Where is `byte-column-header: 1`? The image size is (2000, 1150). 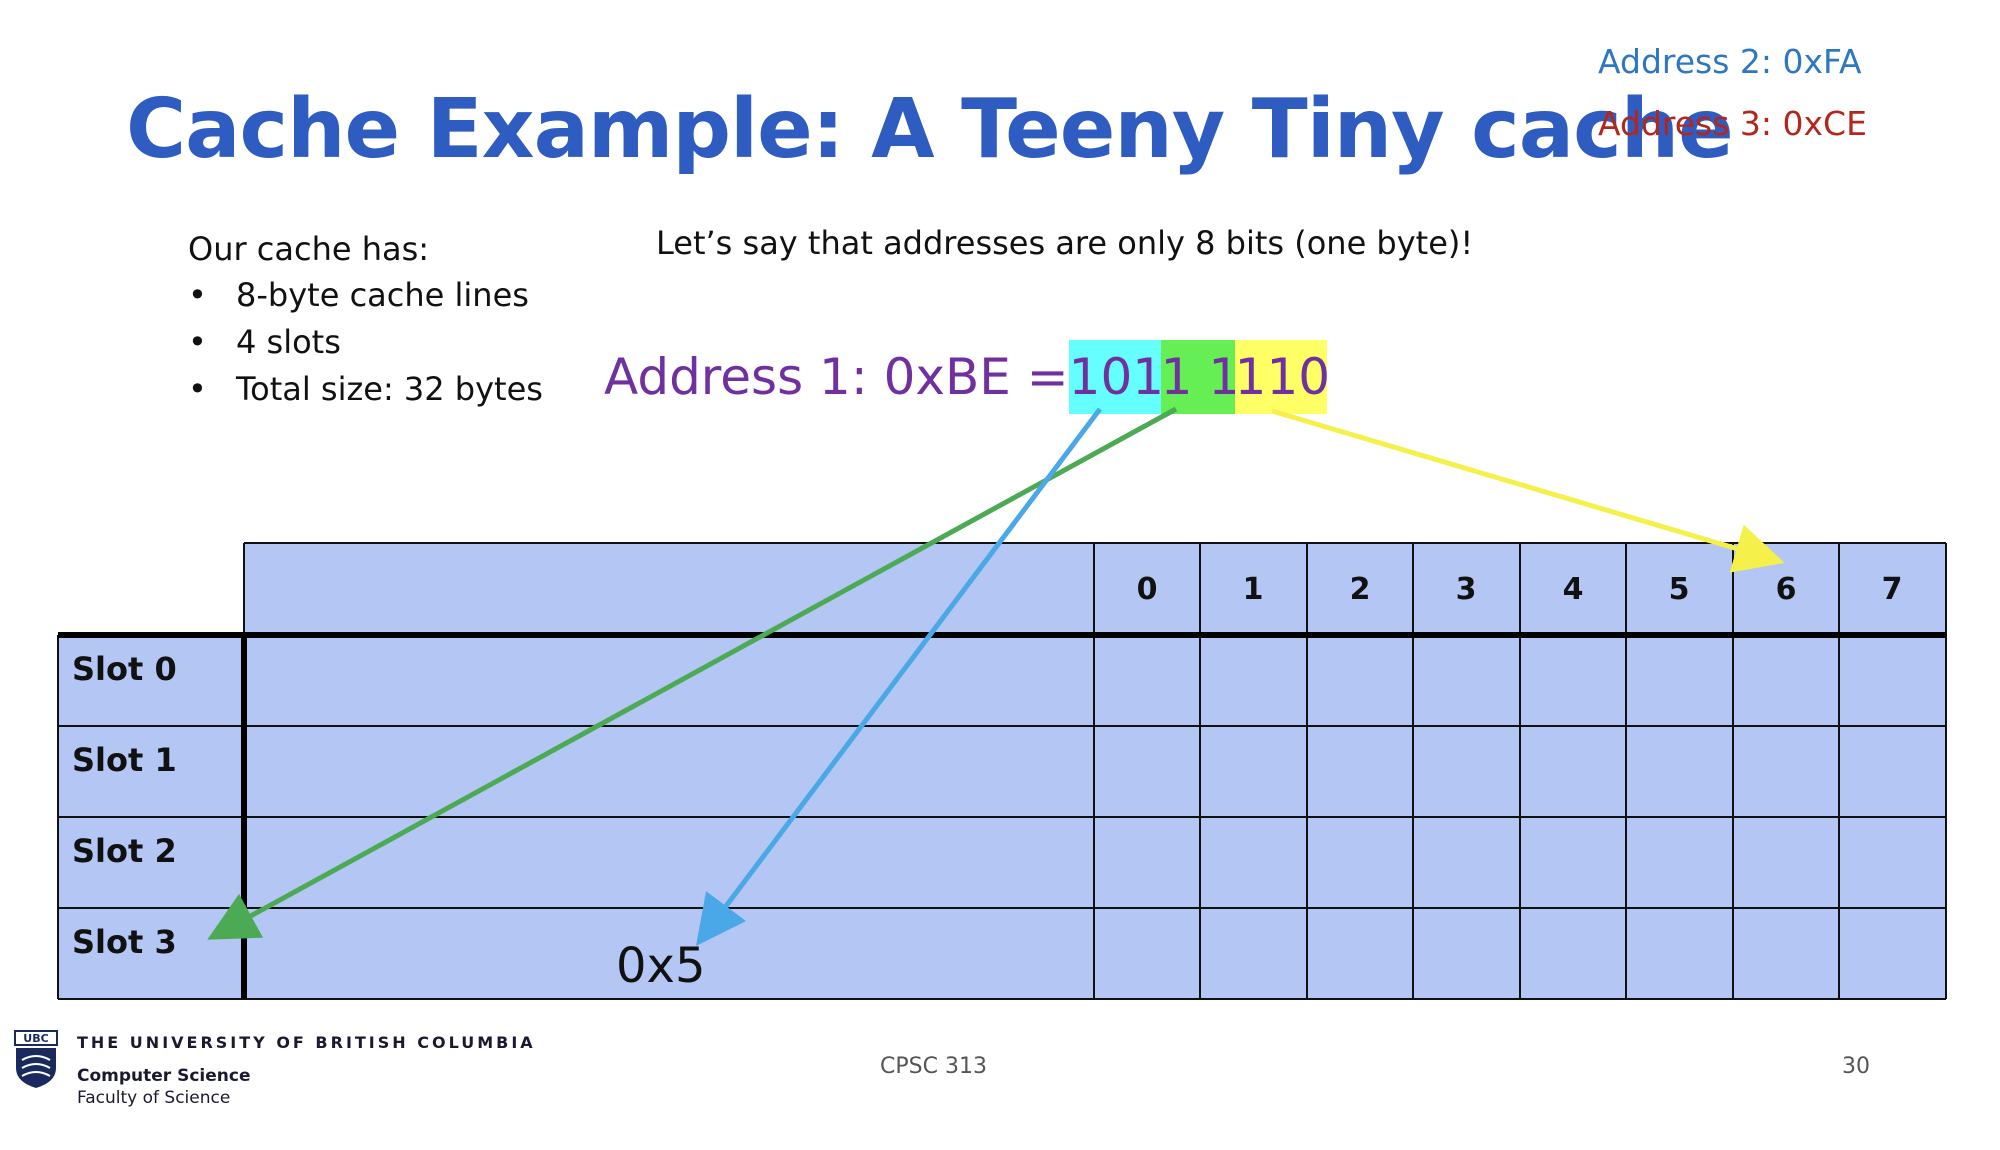 byte-column-header: 1 is located at coordinates (1253, 589).